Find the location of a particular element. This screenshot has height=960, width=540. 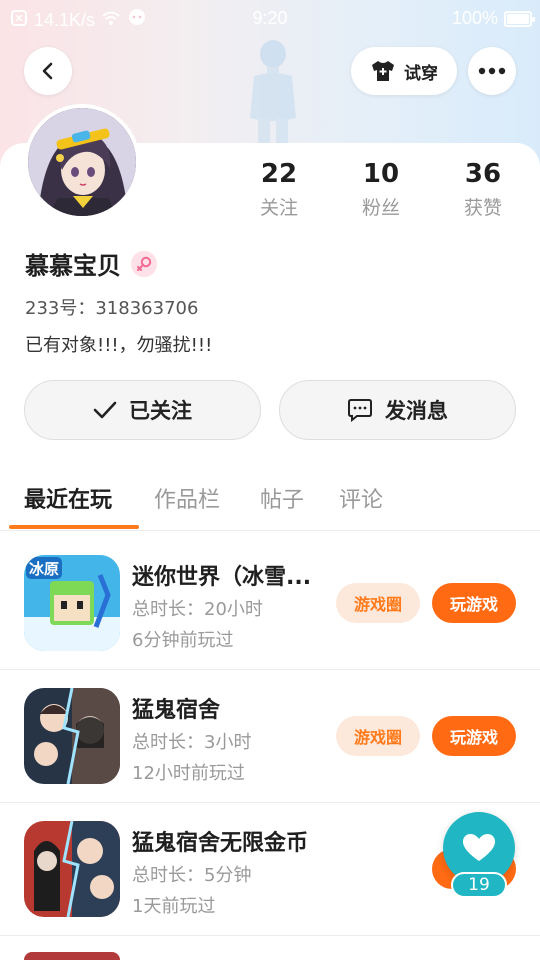

status-bar: 14.1K/s 9:20 100% is located at coordinates (270, 19).